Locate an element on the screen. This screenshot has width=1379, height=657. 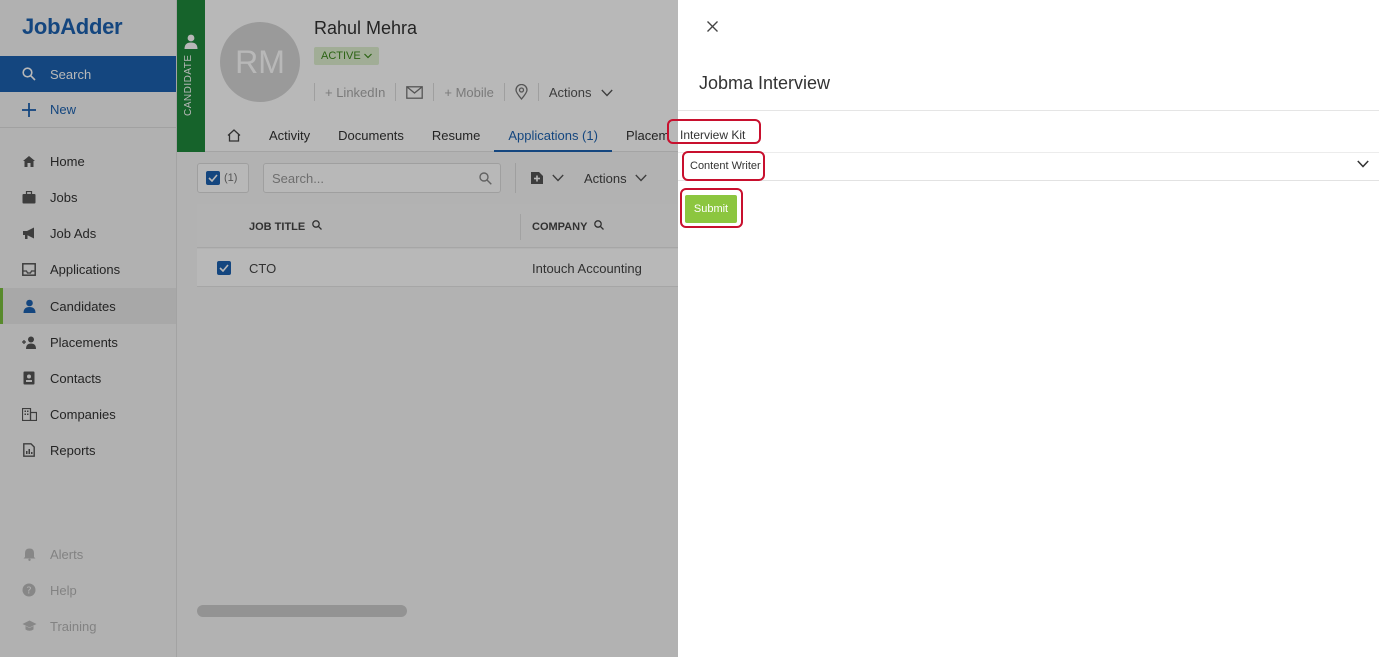
highlight-submit-button is located at coordinates (711, 208).